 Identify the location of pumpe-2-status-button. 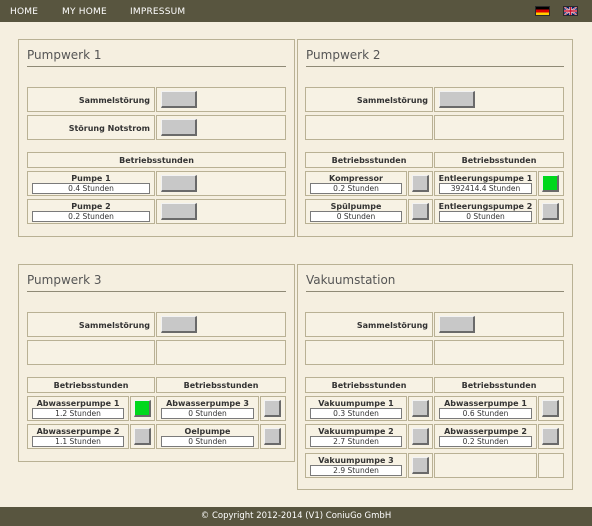
(179, 211).